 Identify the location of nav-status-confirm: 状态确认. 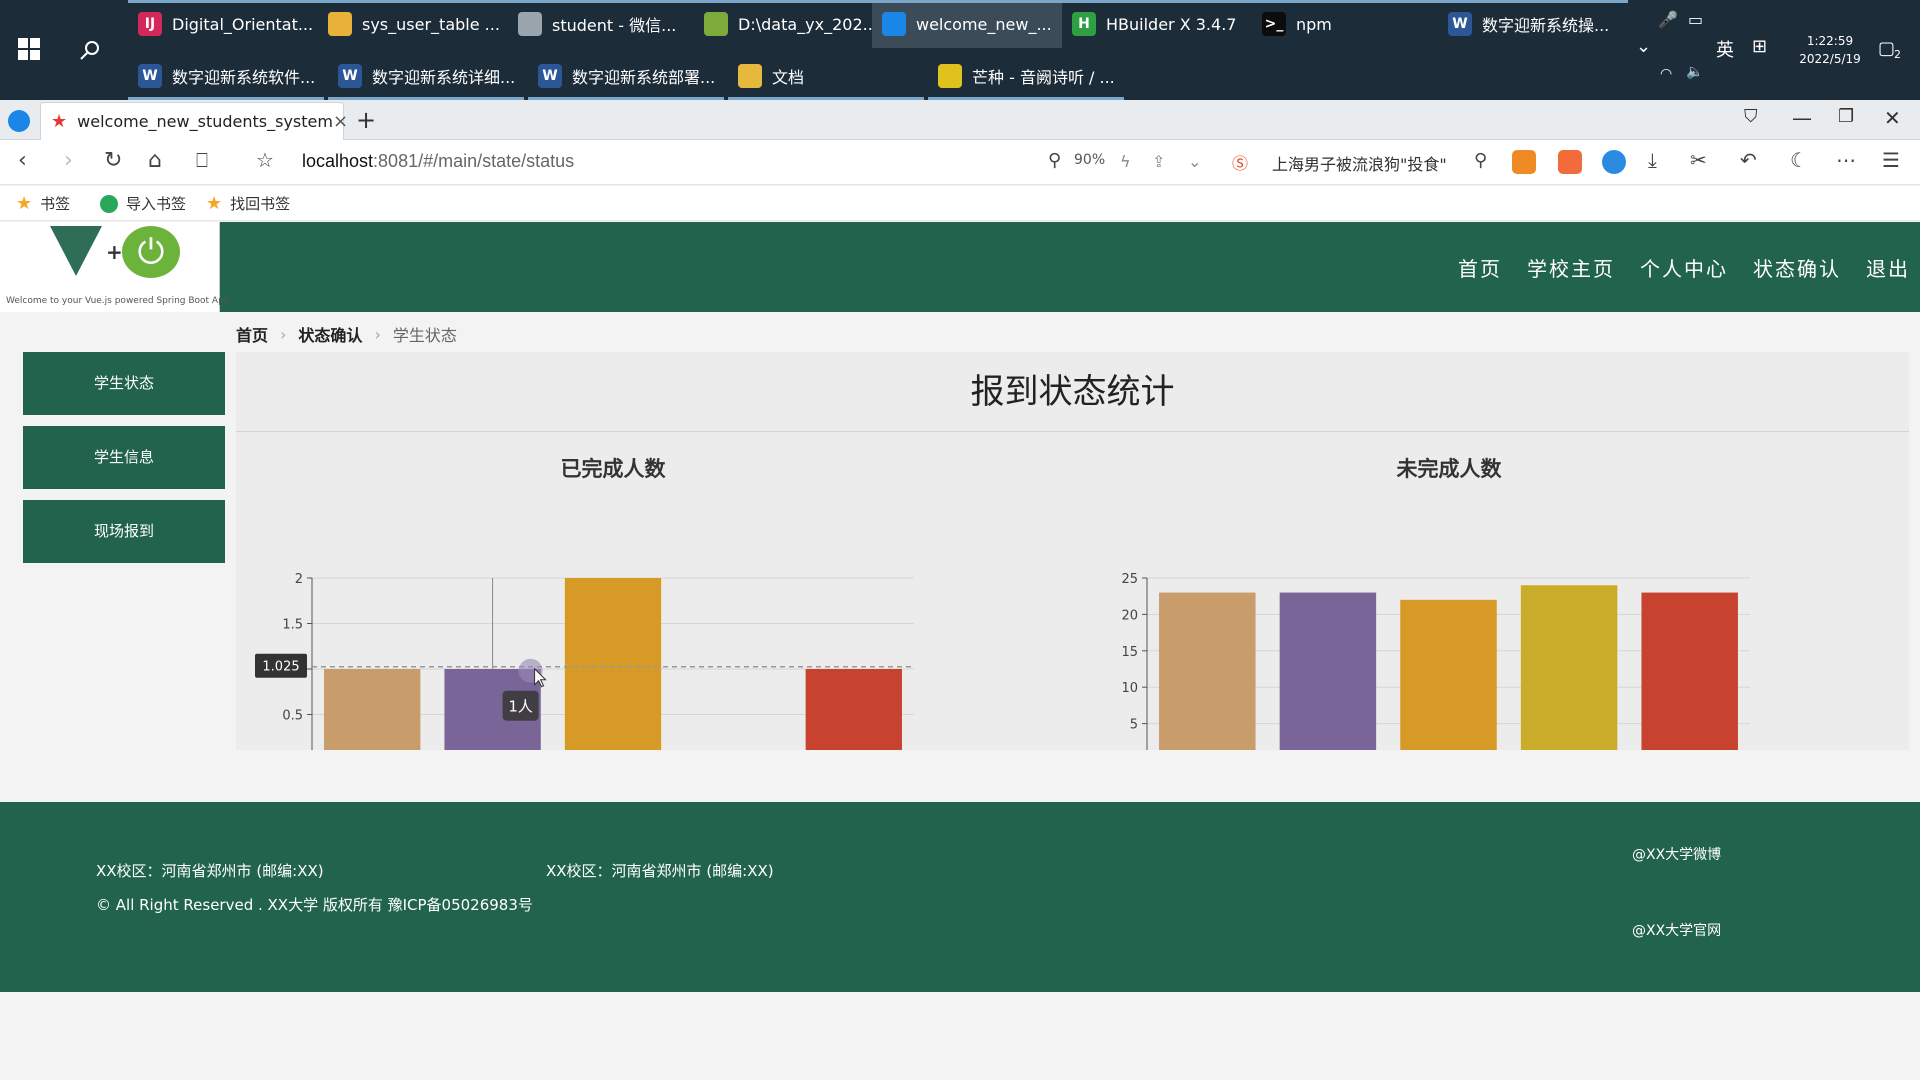
(1797, 267).